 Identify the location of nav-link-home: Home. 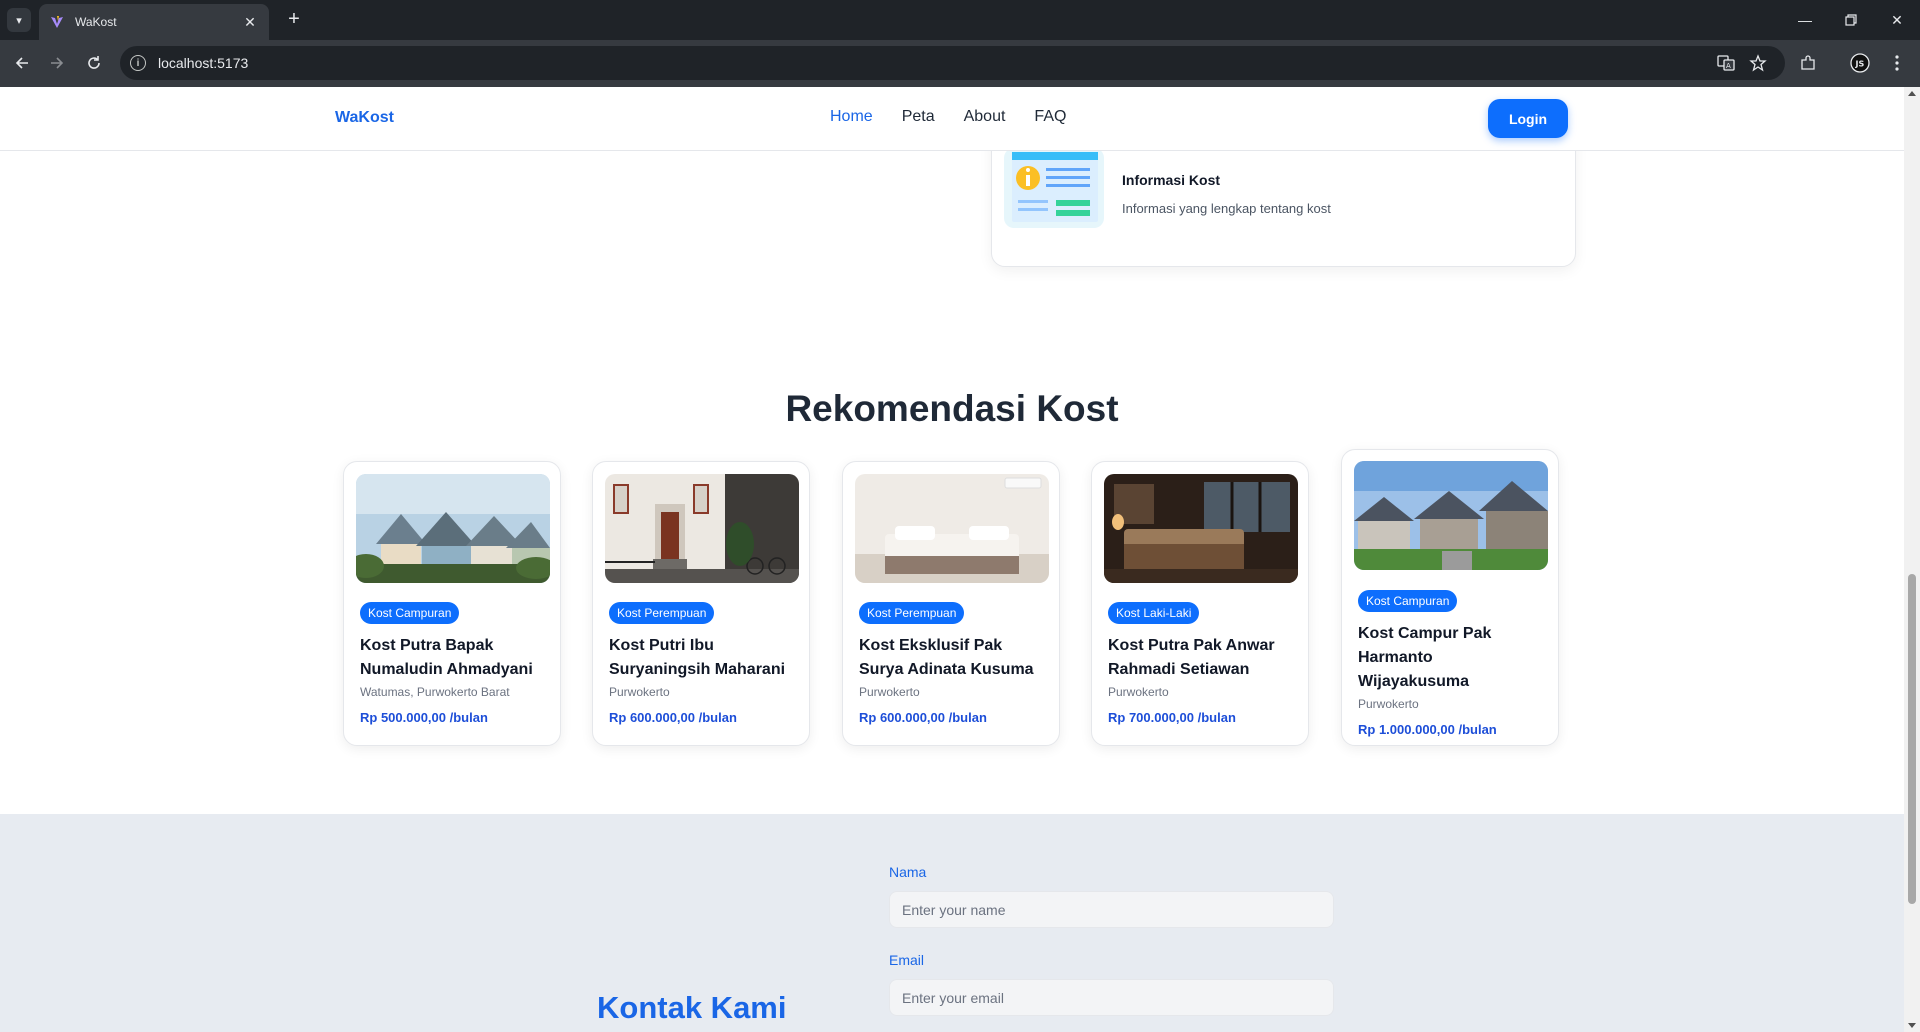
(851, 117).